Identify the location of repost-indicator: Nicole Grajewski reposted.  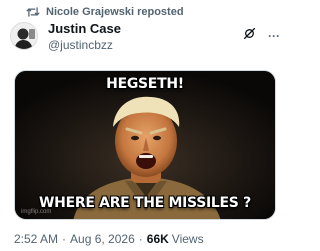
(105, 12).